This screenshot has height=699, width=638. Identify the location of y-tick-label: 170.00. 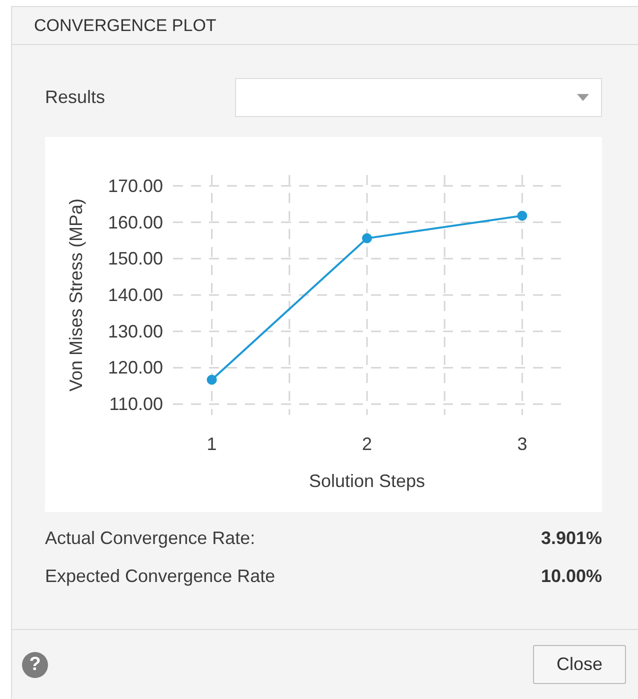
(135, 186).